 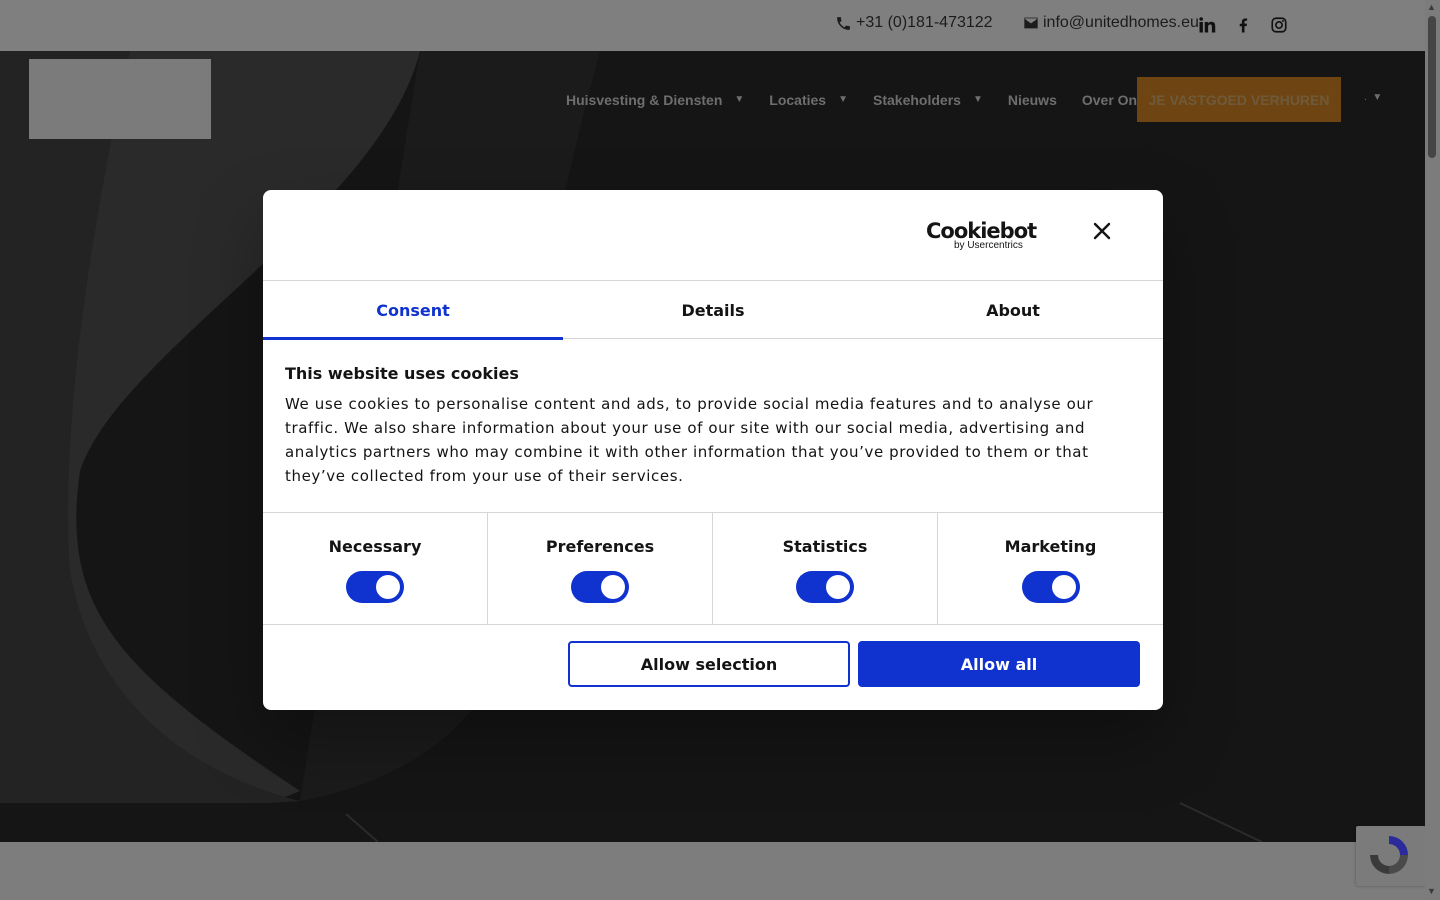 What do you see at coordinates (375, 546) in the screenshot?
I see `category-label: Necessary` at bounding box center [375, 546].